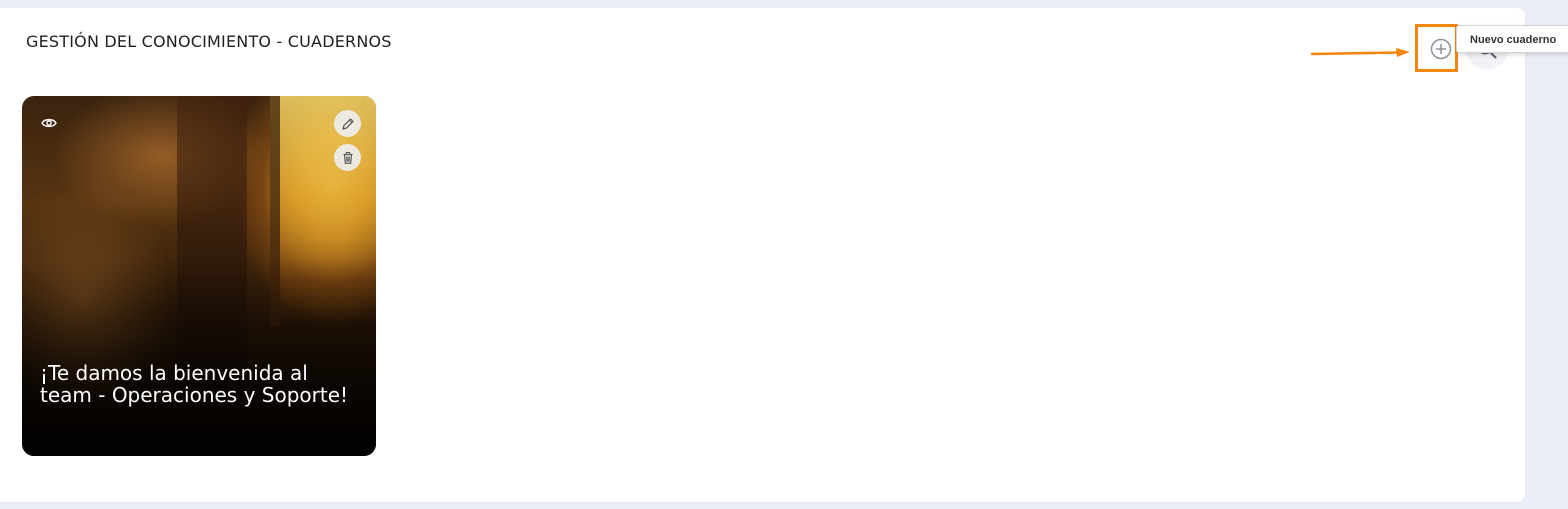  Describe the element at coordinates (1360, 52) in the screenshot. I see `pointer-arrow` at that location.